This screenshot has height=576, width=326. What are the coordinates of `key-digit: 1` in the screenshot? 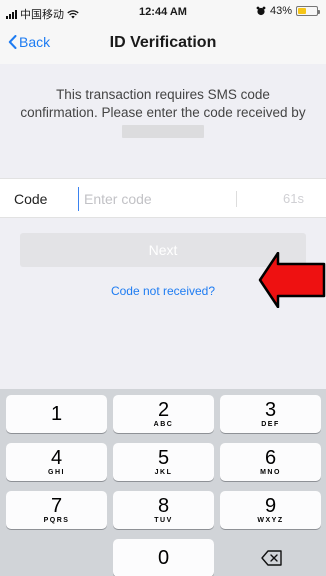 It's located at (56, 414).